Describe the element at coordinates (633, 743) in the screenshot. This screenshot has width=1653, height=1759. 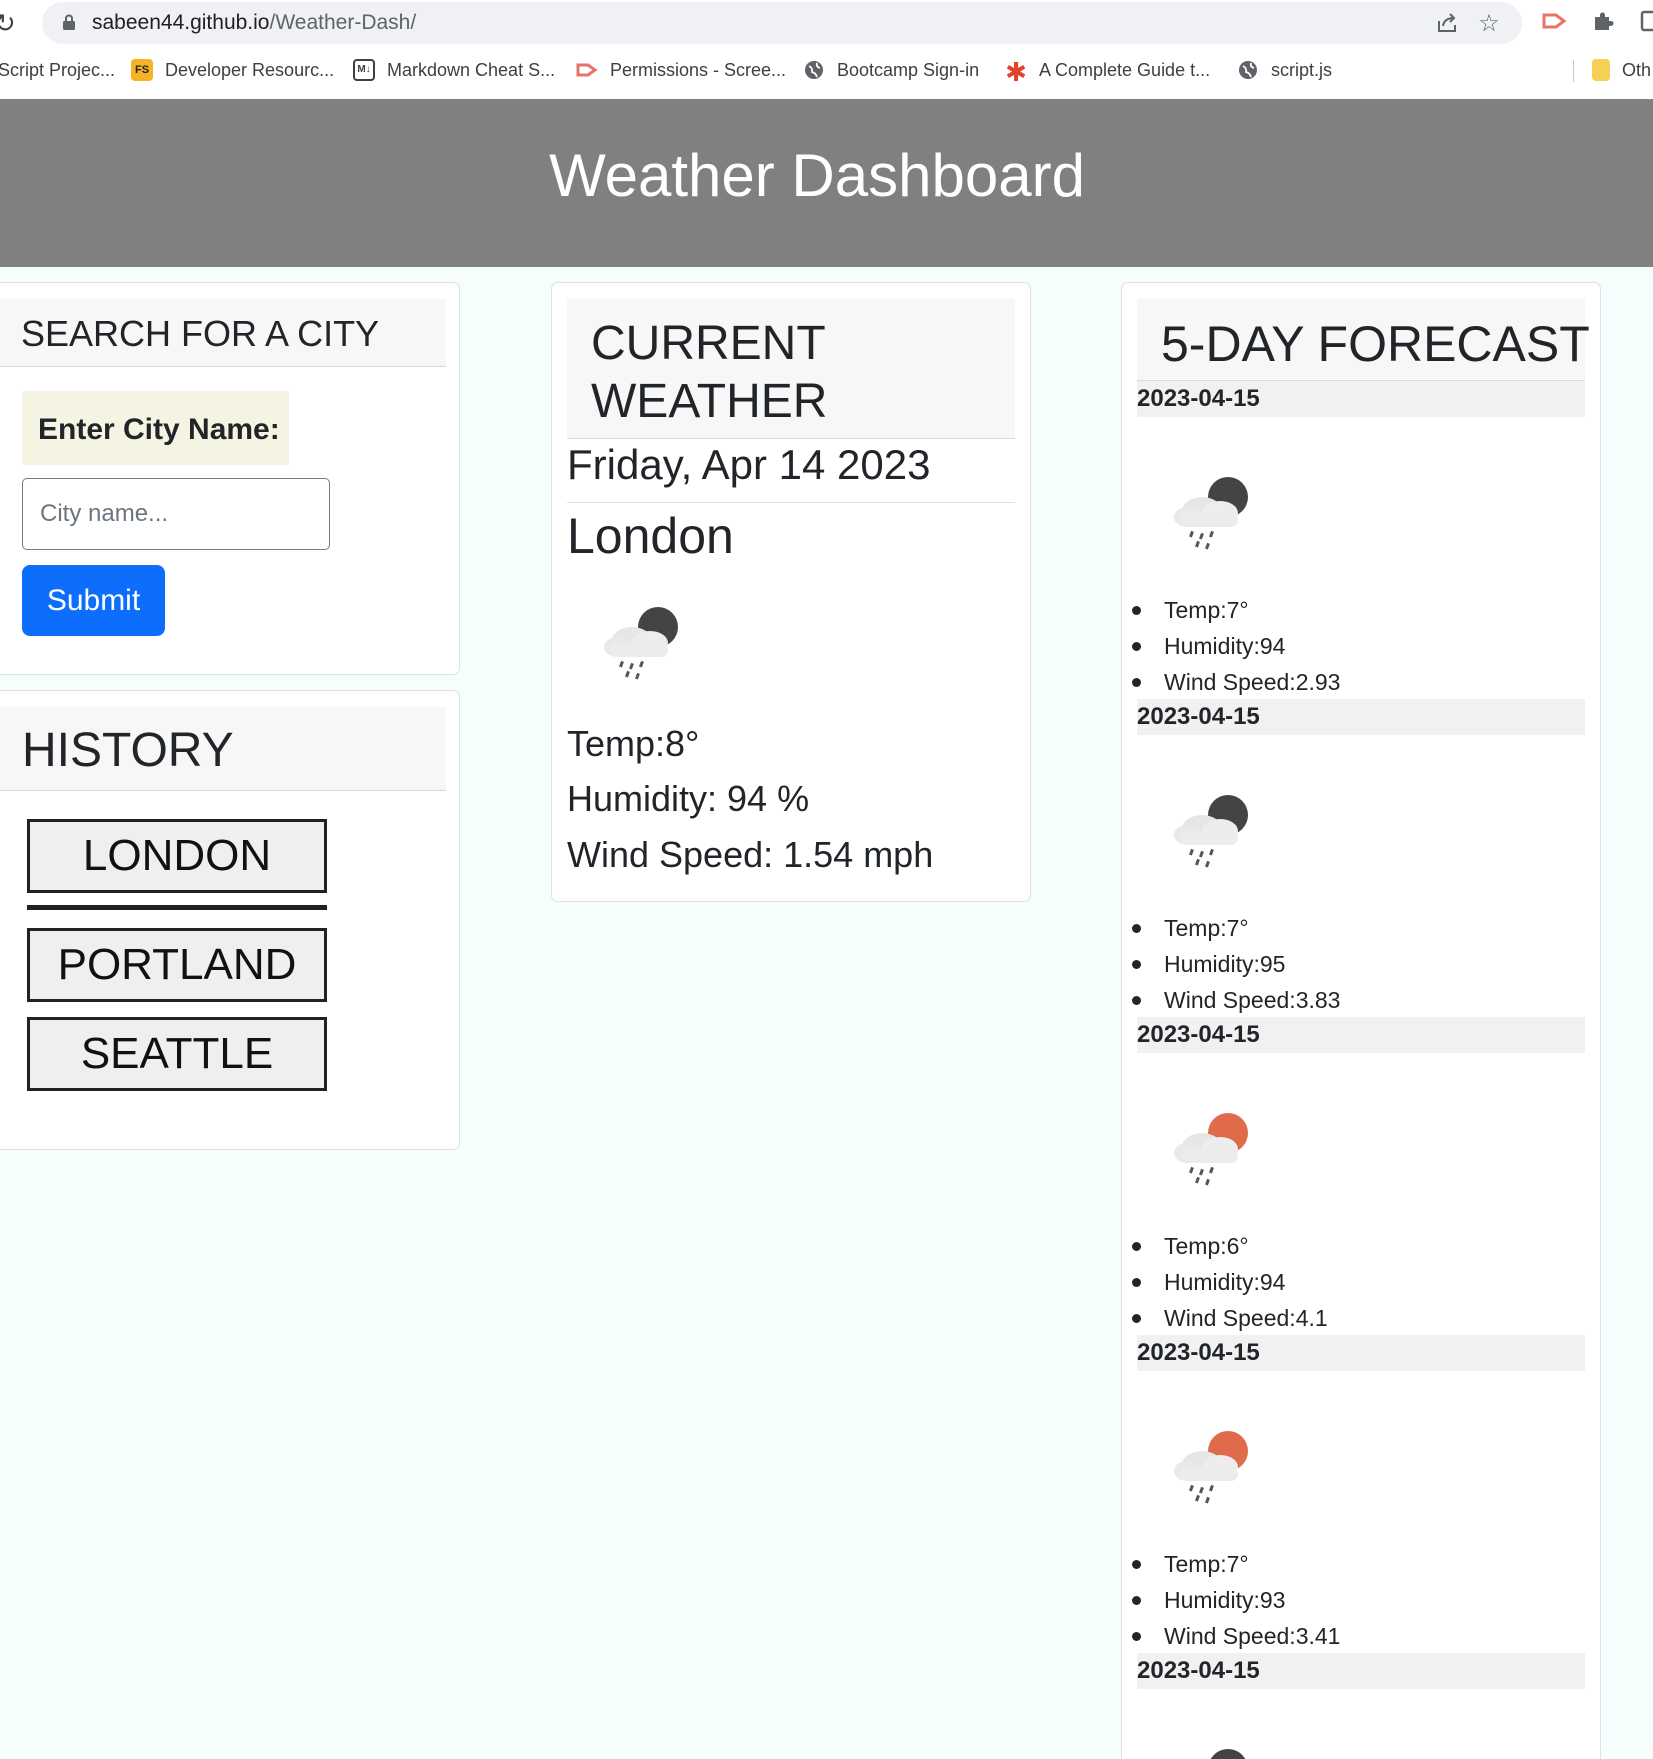
I see `current-temp: Temp:8°` at that location.